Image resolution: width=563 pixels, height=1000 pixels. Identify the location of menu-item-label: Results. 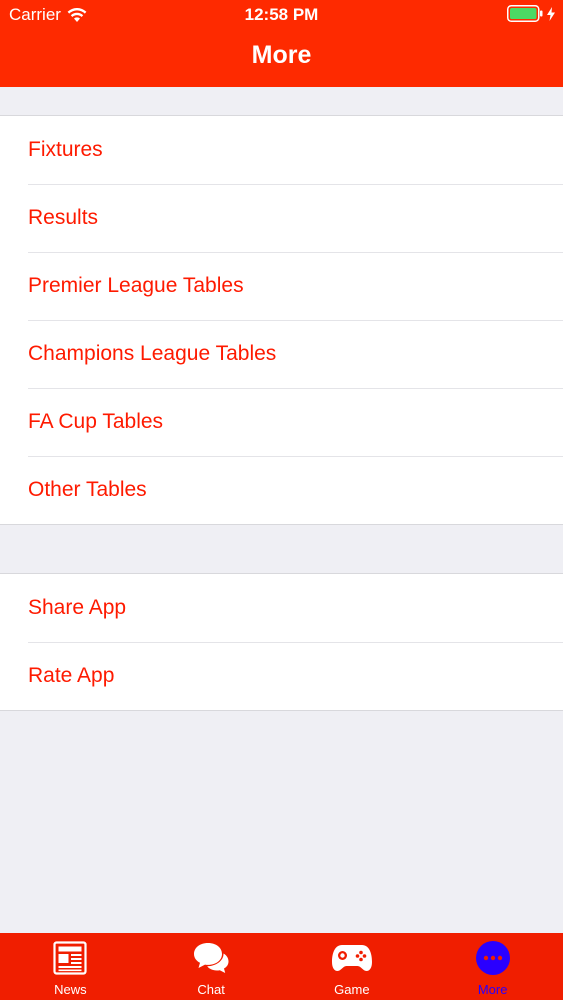
(63, 217).